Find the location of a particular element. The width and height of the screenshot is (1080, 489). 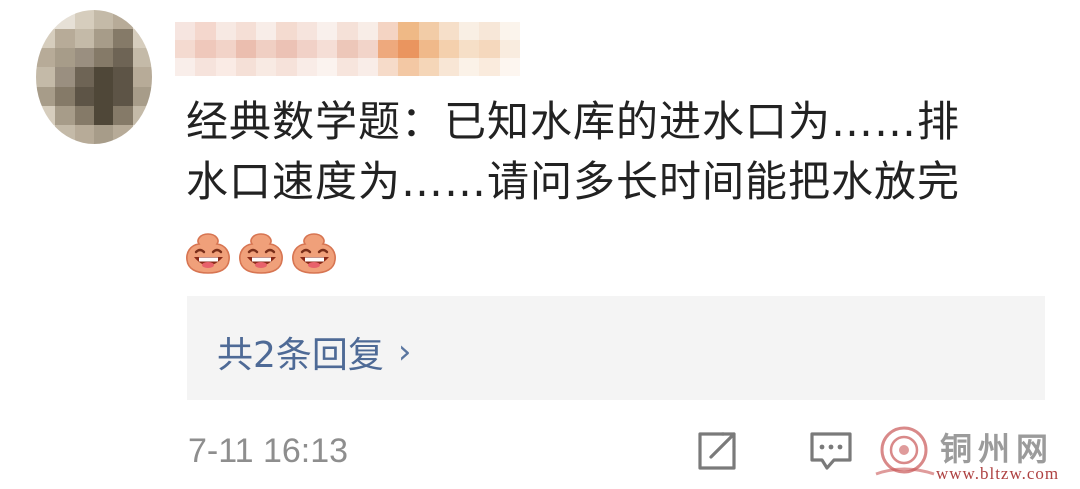

comment-line-2: 水口速度为……请问多长时间能把水放完 is located at coordinates (573, 181).